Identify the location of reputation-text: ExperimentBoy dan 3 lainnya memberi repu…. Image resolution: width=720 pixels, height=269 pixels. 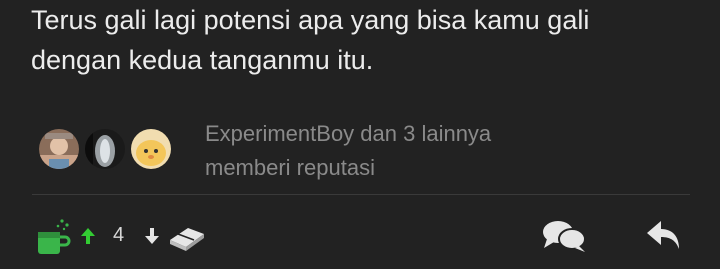
(348, 151).